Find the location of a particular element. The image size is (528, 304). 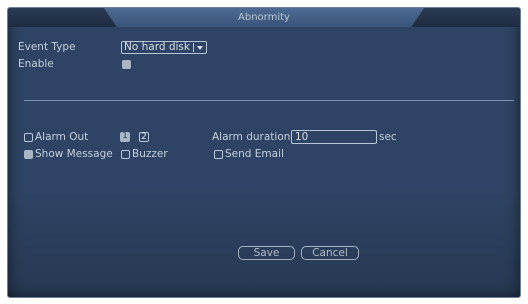

buzzer-checkbox is located at coordinates (125, 154).